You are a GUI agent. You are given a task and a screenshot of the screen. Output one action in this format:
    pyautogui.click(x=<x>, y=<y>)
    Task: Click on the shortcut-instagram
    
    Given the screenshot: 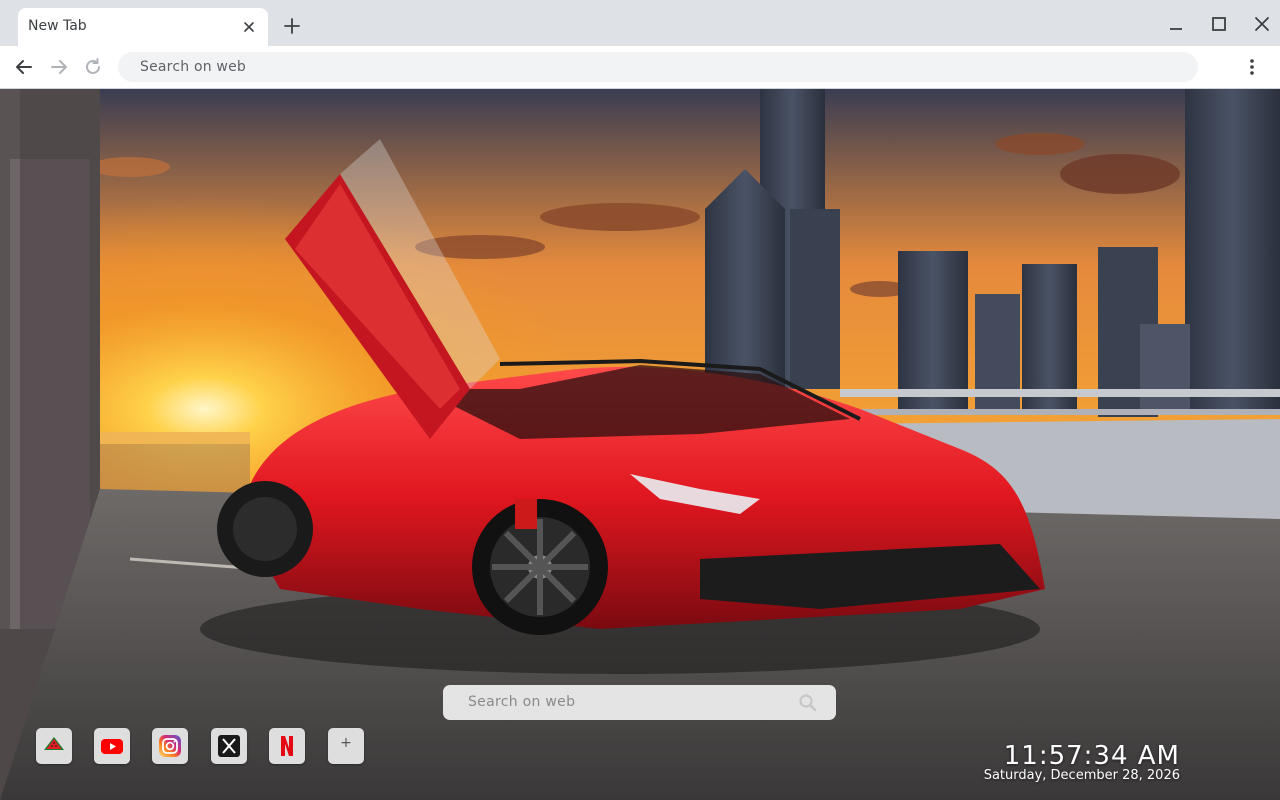 What is the action you would take?
    pyautogui.click(x=170, y=746)
    